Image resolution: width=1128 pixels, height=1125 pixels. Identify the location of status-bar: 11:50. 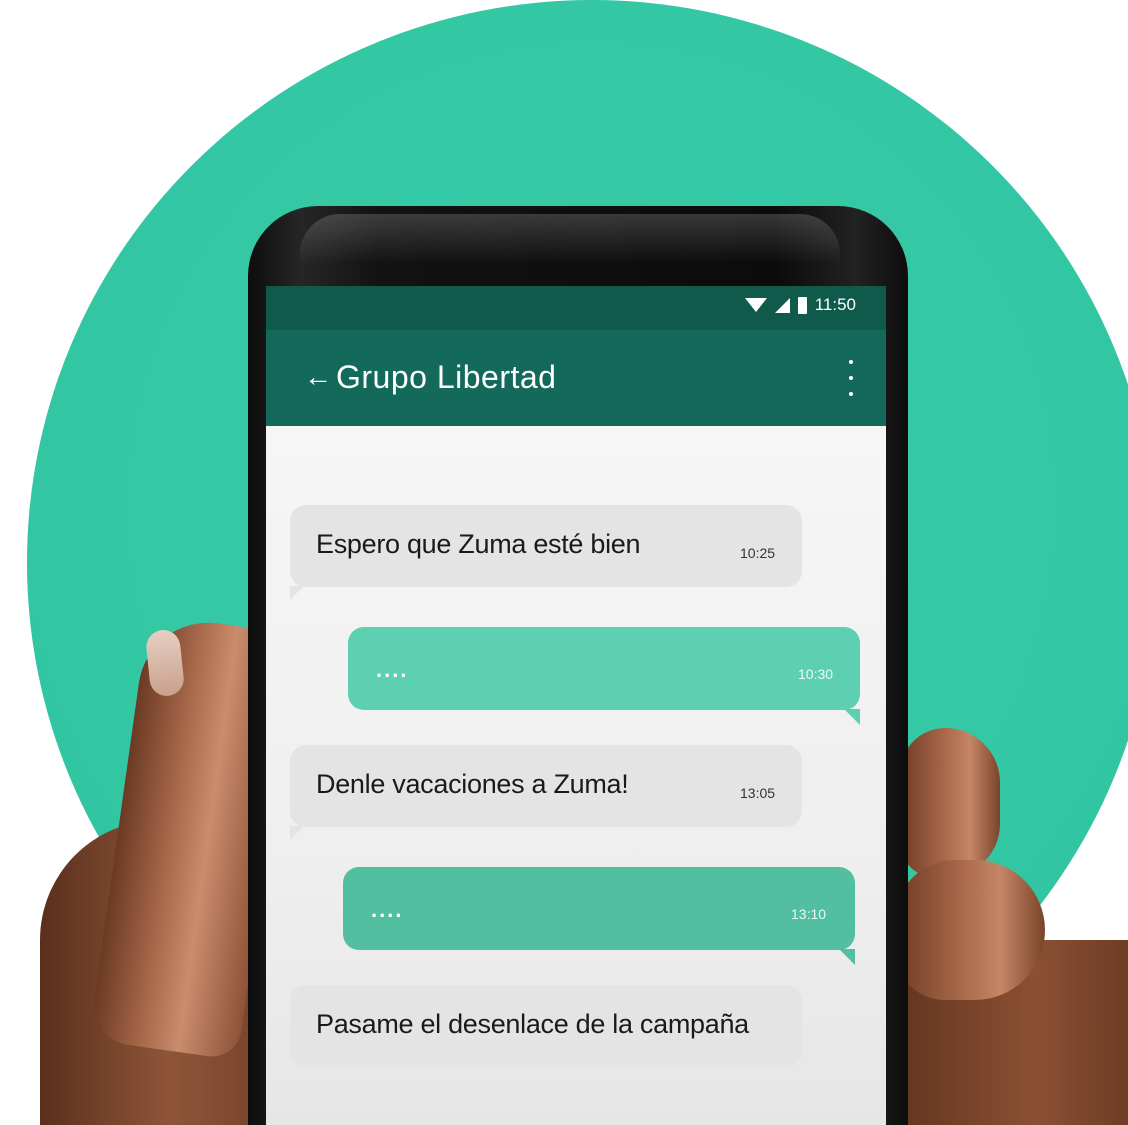
(576, 308).